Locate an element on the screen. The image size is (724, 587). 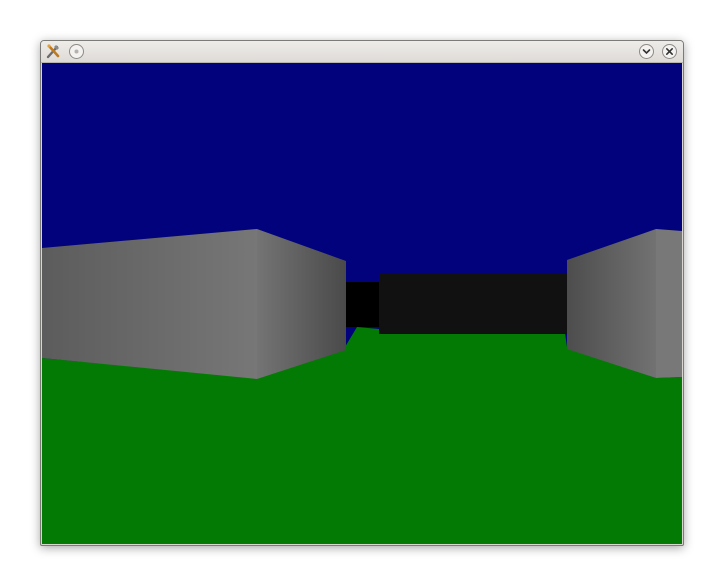
far-gap is located at coordinates (362, 304).